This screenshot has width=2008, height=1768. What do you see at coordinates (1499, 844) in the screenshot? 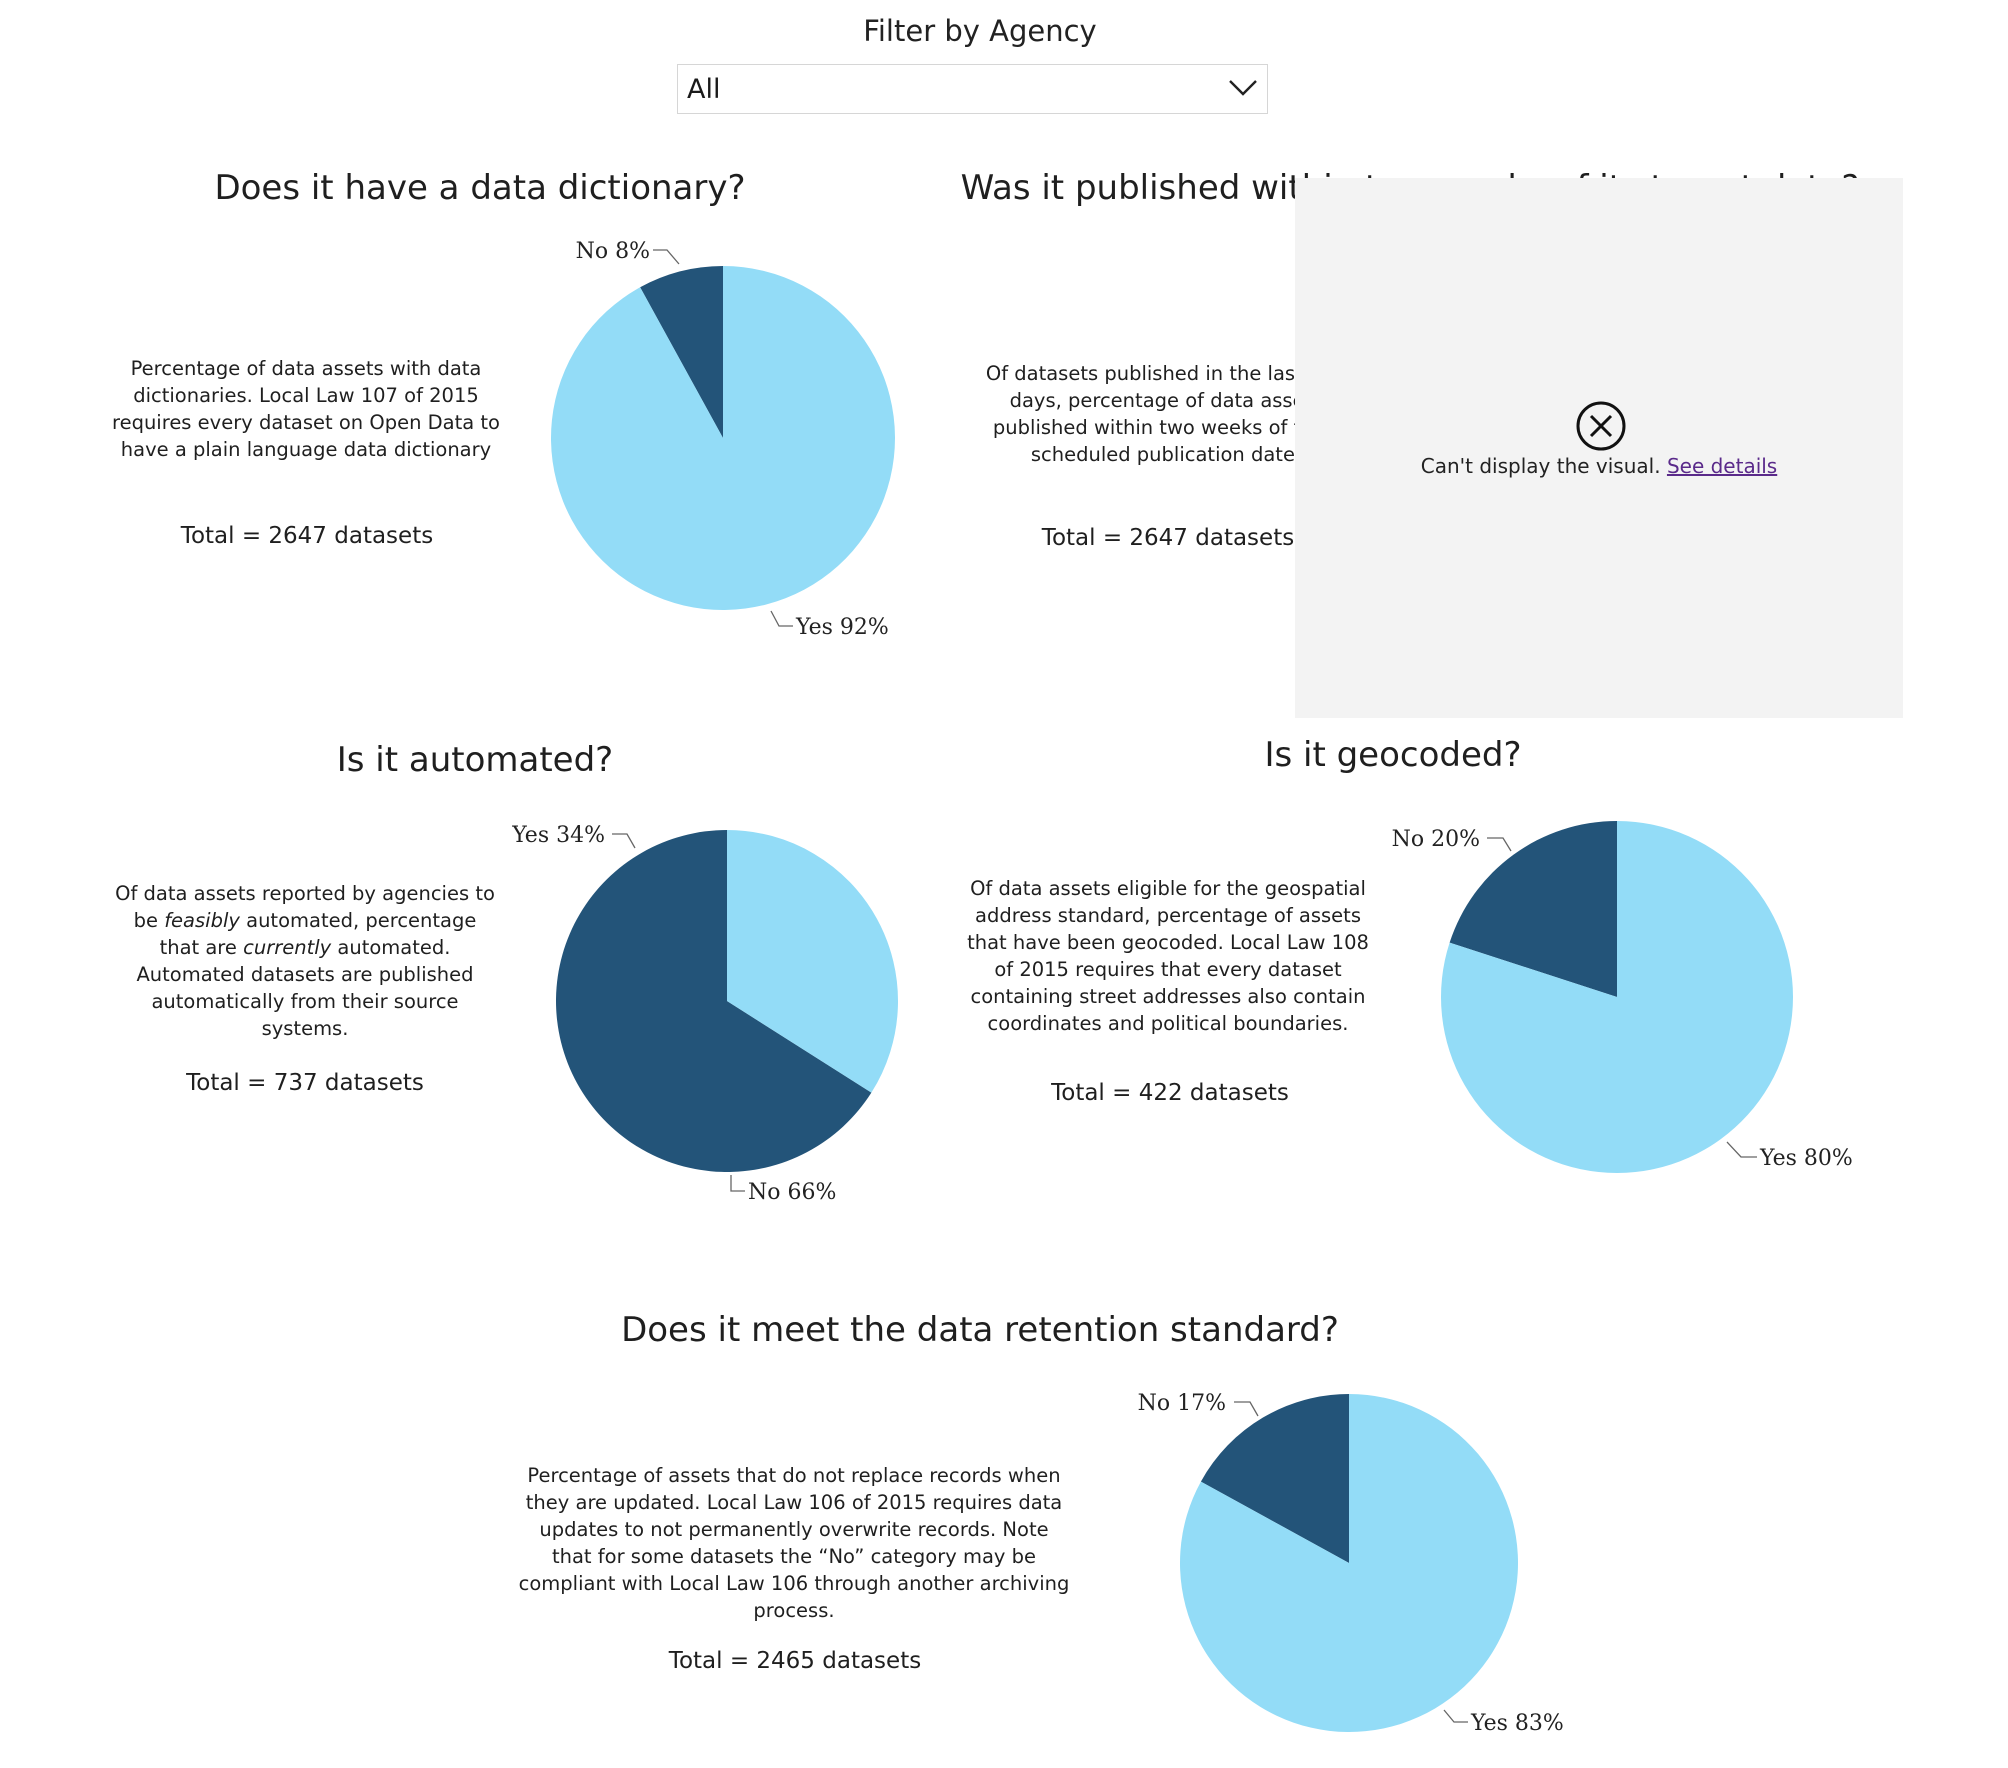
I see `geocoded-leader-no` at bounding box center [1499, 844].